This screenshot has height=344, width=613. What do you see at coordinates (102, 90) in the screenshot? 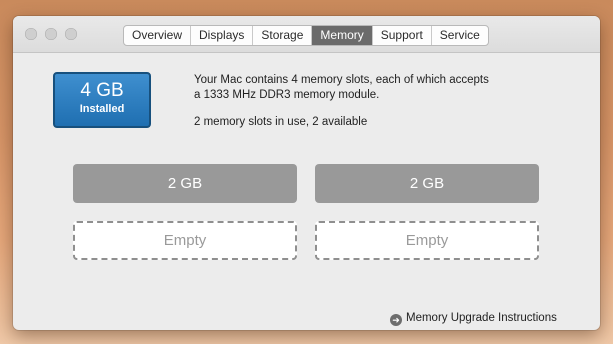
I see `installed-amount: 4 GB` at bounding box center [102, 90].